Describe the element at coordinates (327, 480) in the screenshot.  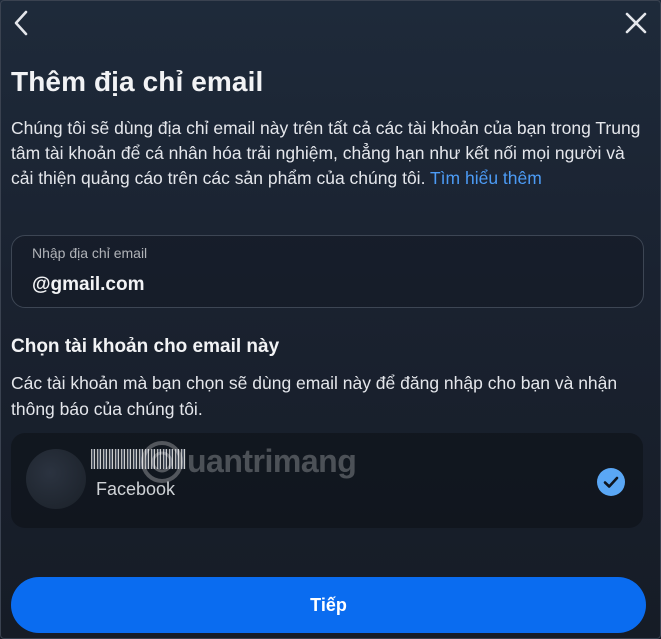
I see `account-item-facebook: uantrimang Facebook` at that location.